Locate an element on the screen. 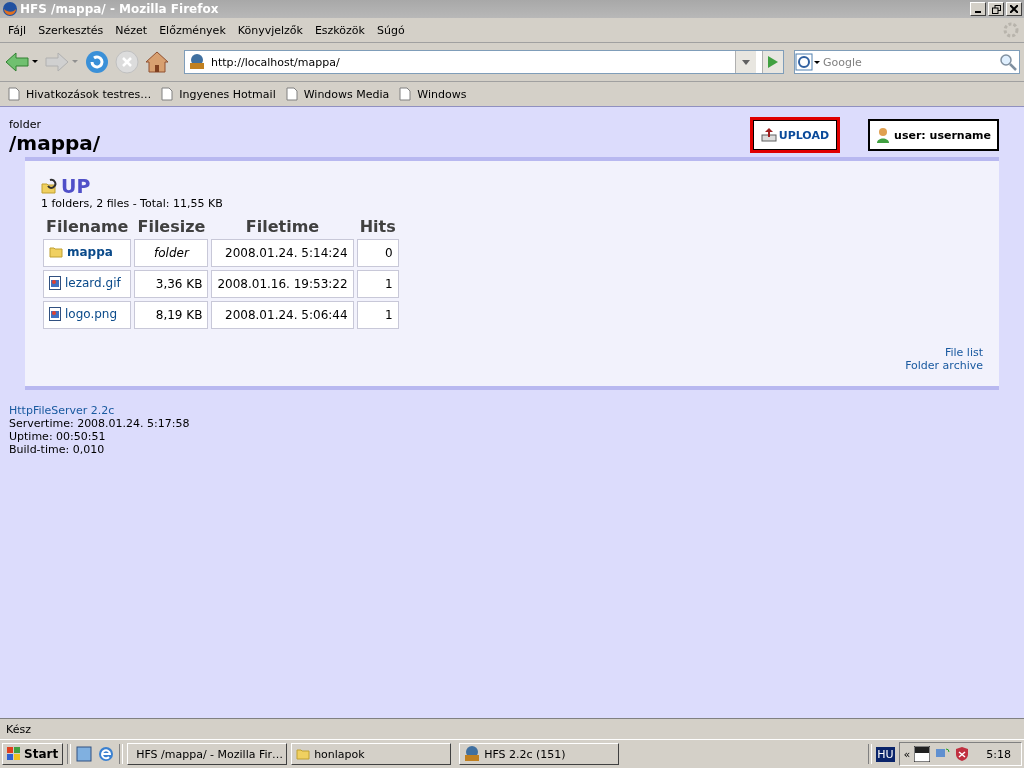 The image size is (1024, 768). close-button is located at coordinates (1014, 9).